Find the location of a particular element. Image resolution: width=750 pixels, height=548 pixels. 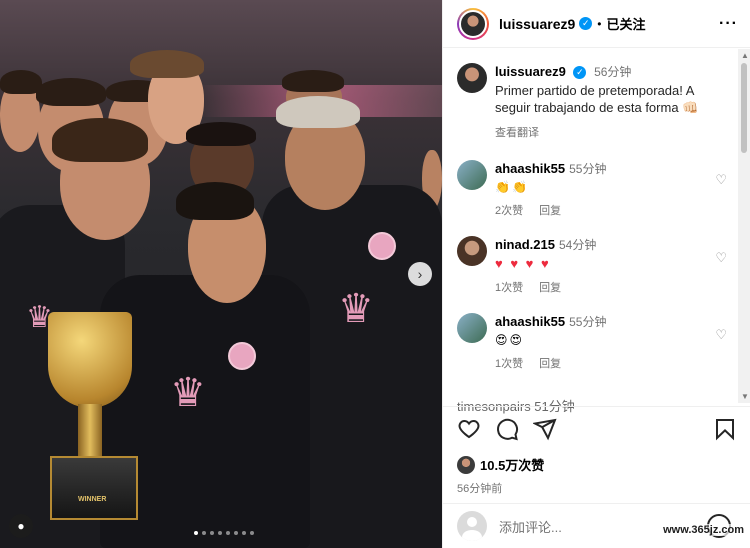

liker-avatar is located at coordinates (466, 464).